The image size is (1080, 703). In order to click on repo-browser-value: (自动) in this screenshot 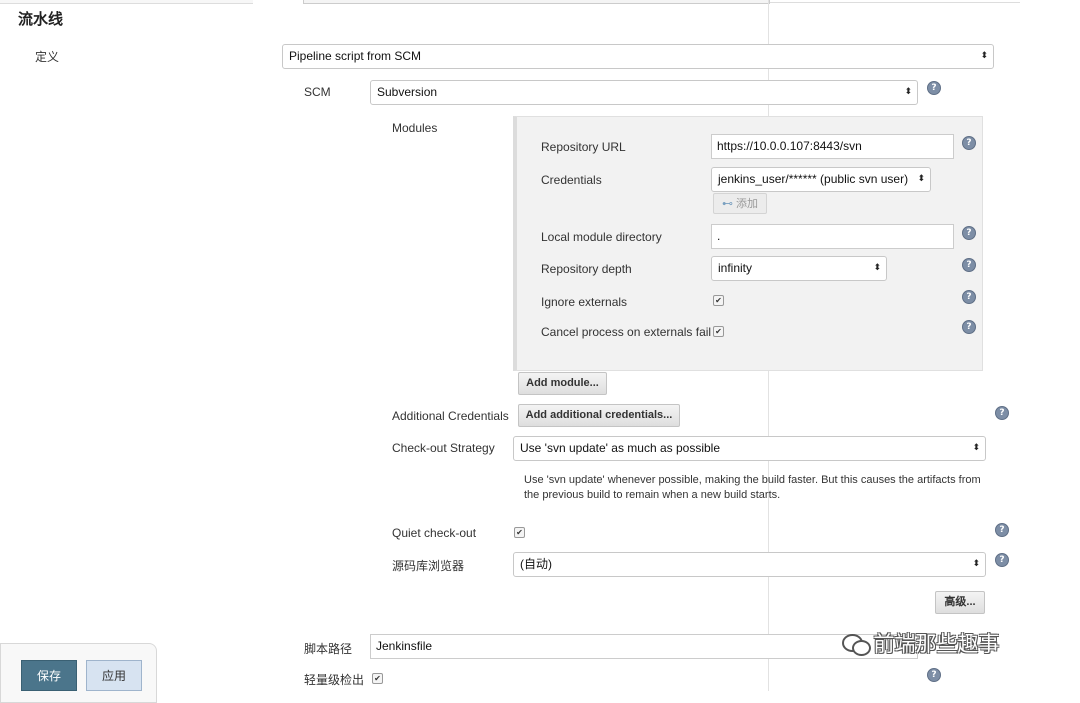, I will do `click(536, 564)`.